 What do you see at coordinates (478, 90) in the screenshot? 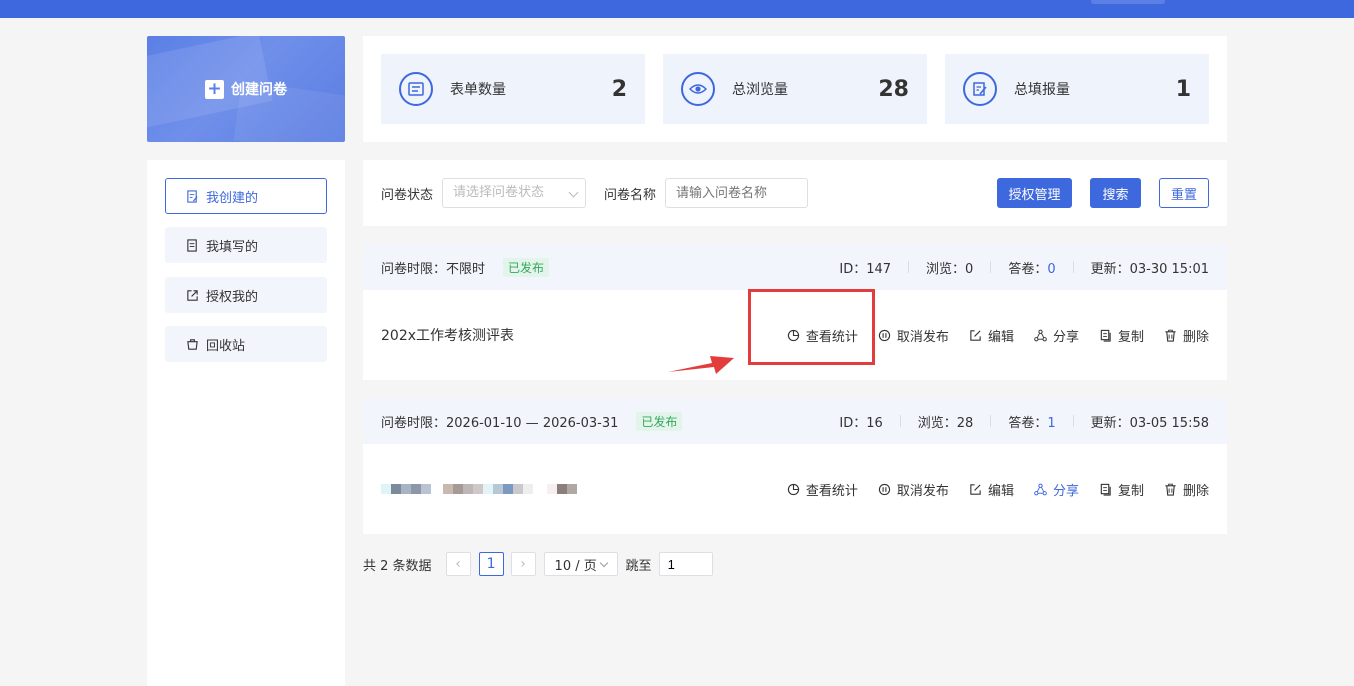
I see `stat-label: 表单数量` at bounding box center [478, 90].